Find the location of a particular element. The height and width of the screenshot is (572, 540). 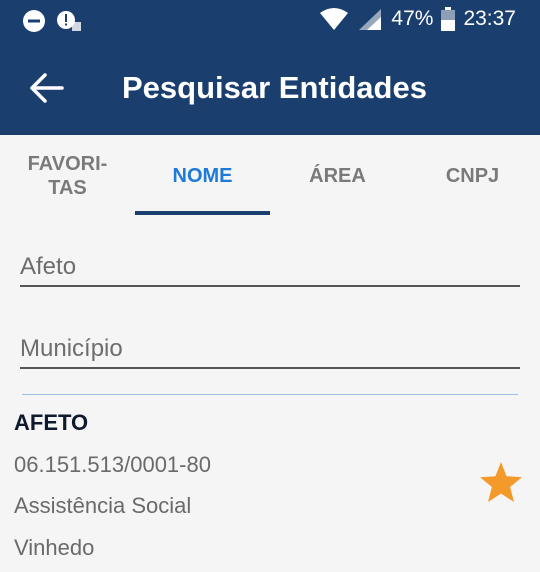

status-bar: 47% 23:37 is located at coordinates (270, 21).